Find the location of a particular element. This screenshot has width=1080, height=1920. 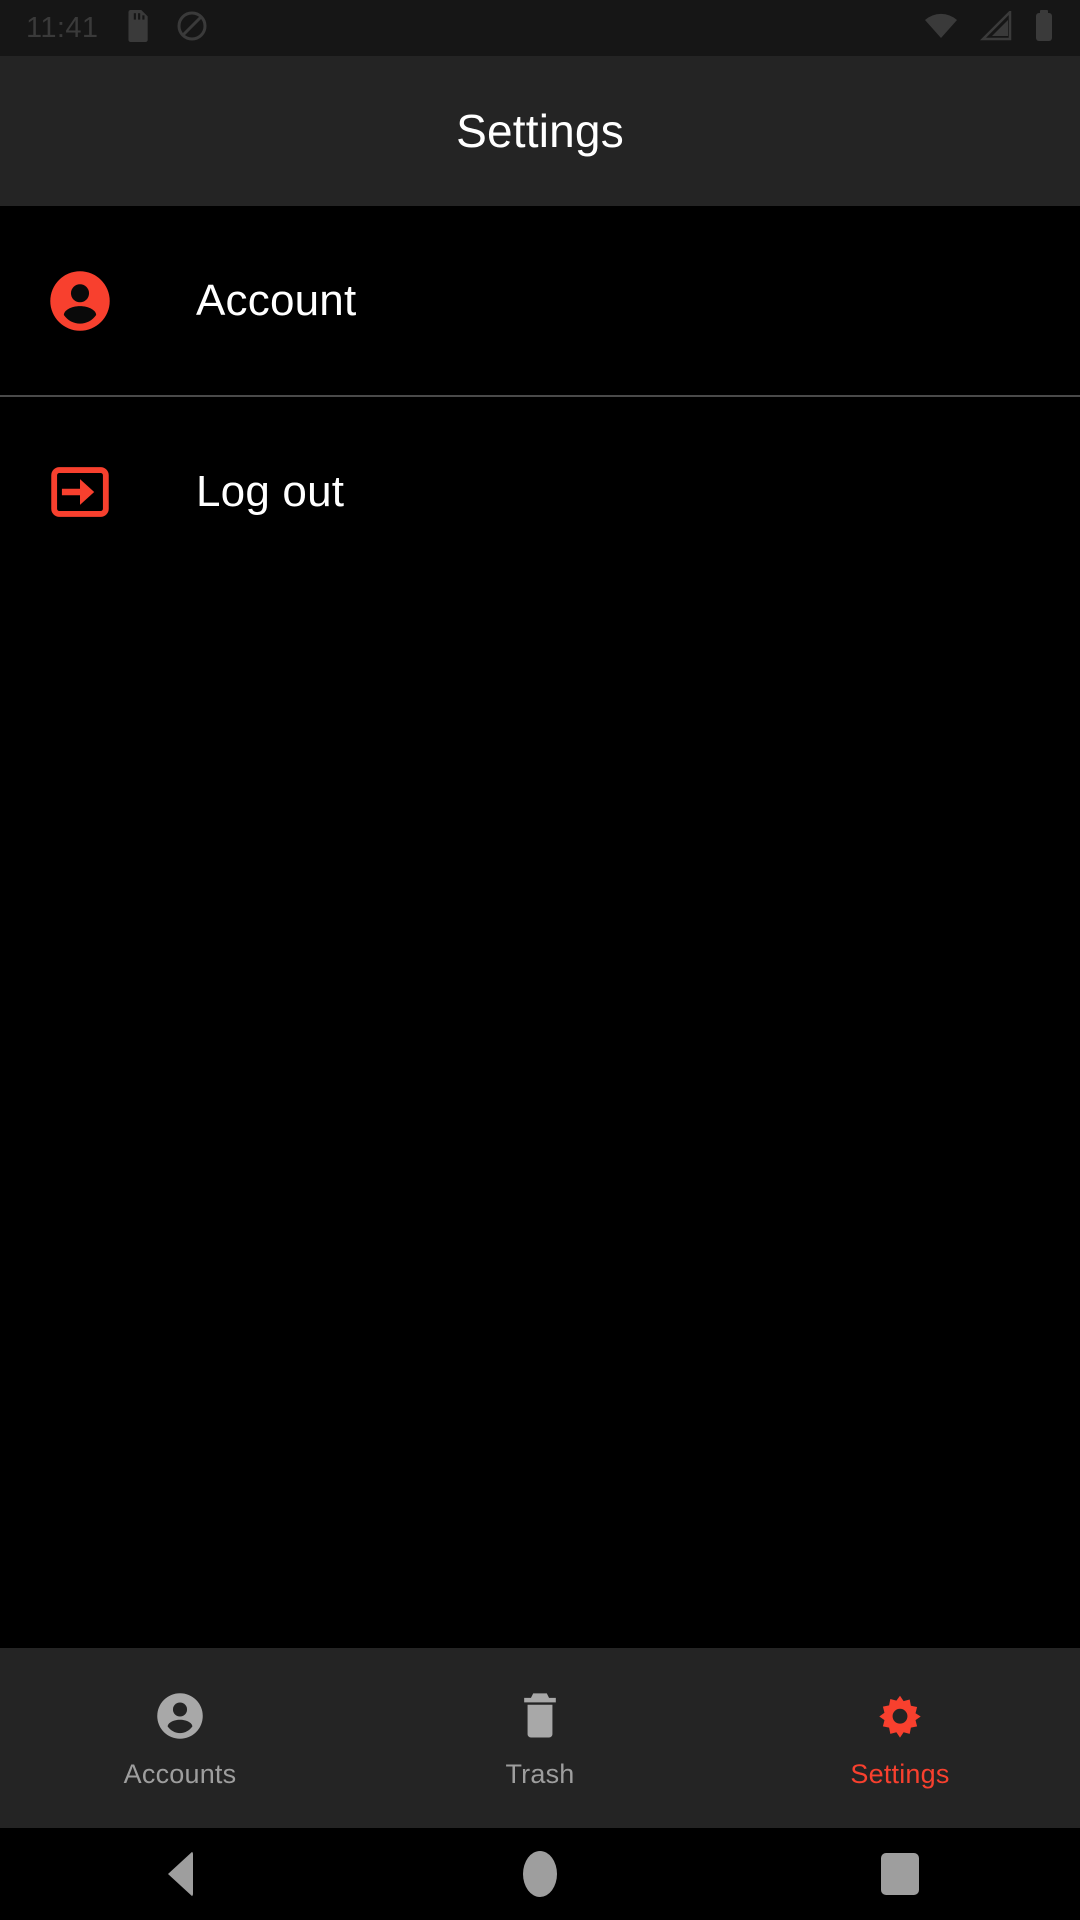

bottom-navigation-bar: Accounts Trash Settings is located at coordinates (540, 1738).